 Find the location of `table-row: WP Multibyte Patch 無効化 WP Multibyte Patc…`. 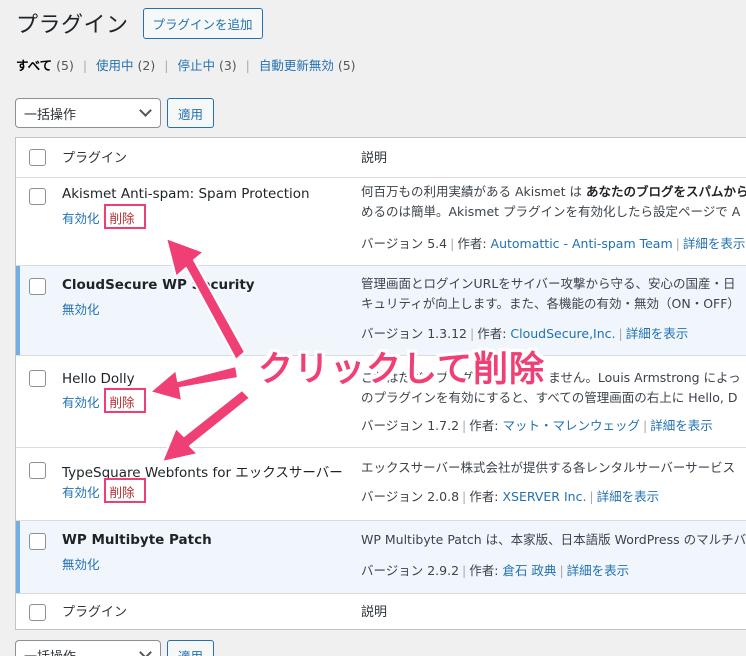

table-row: WP Multibyte Patch 無効化 WP Multibyte Patc… is located at coordinates (381, 557).